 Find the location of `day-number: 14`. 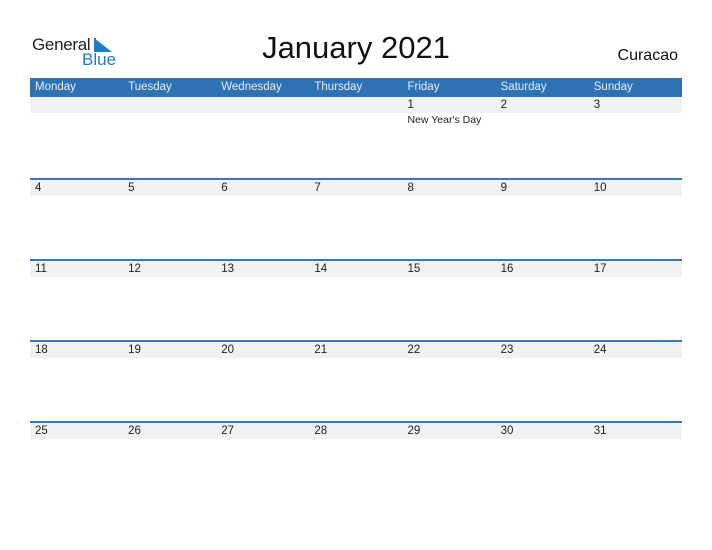

day-number: 14 is located at coordinates (321, 269).